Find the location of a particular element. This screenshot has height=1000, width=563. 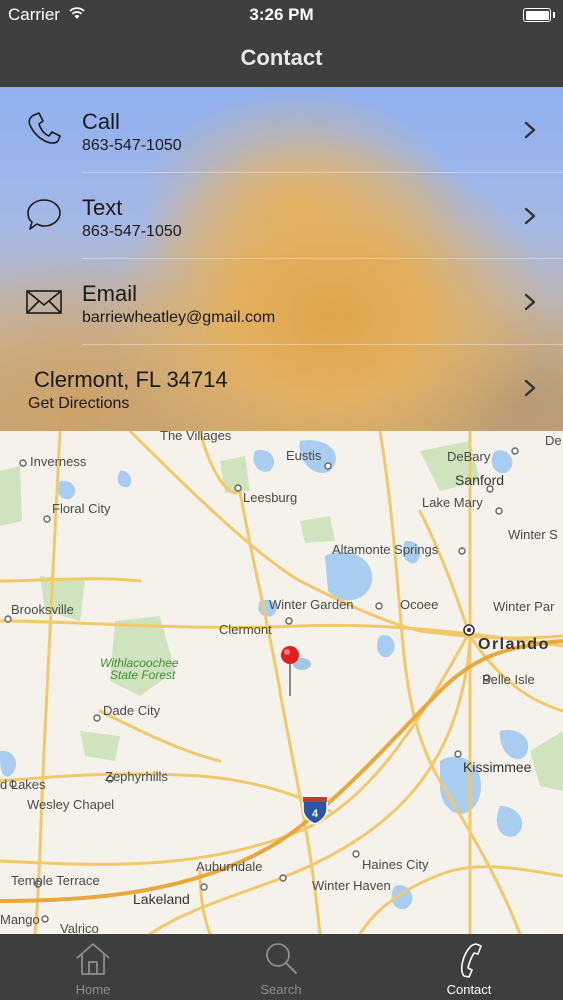

tab-search-label: Search is located at coordinates (281, 989).